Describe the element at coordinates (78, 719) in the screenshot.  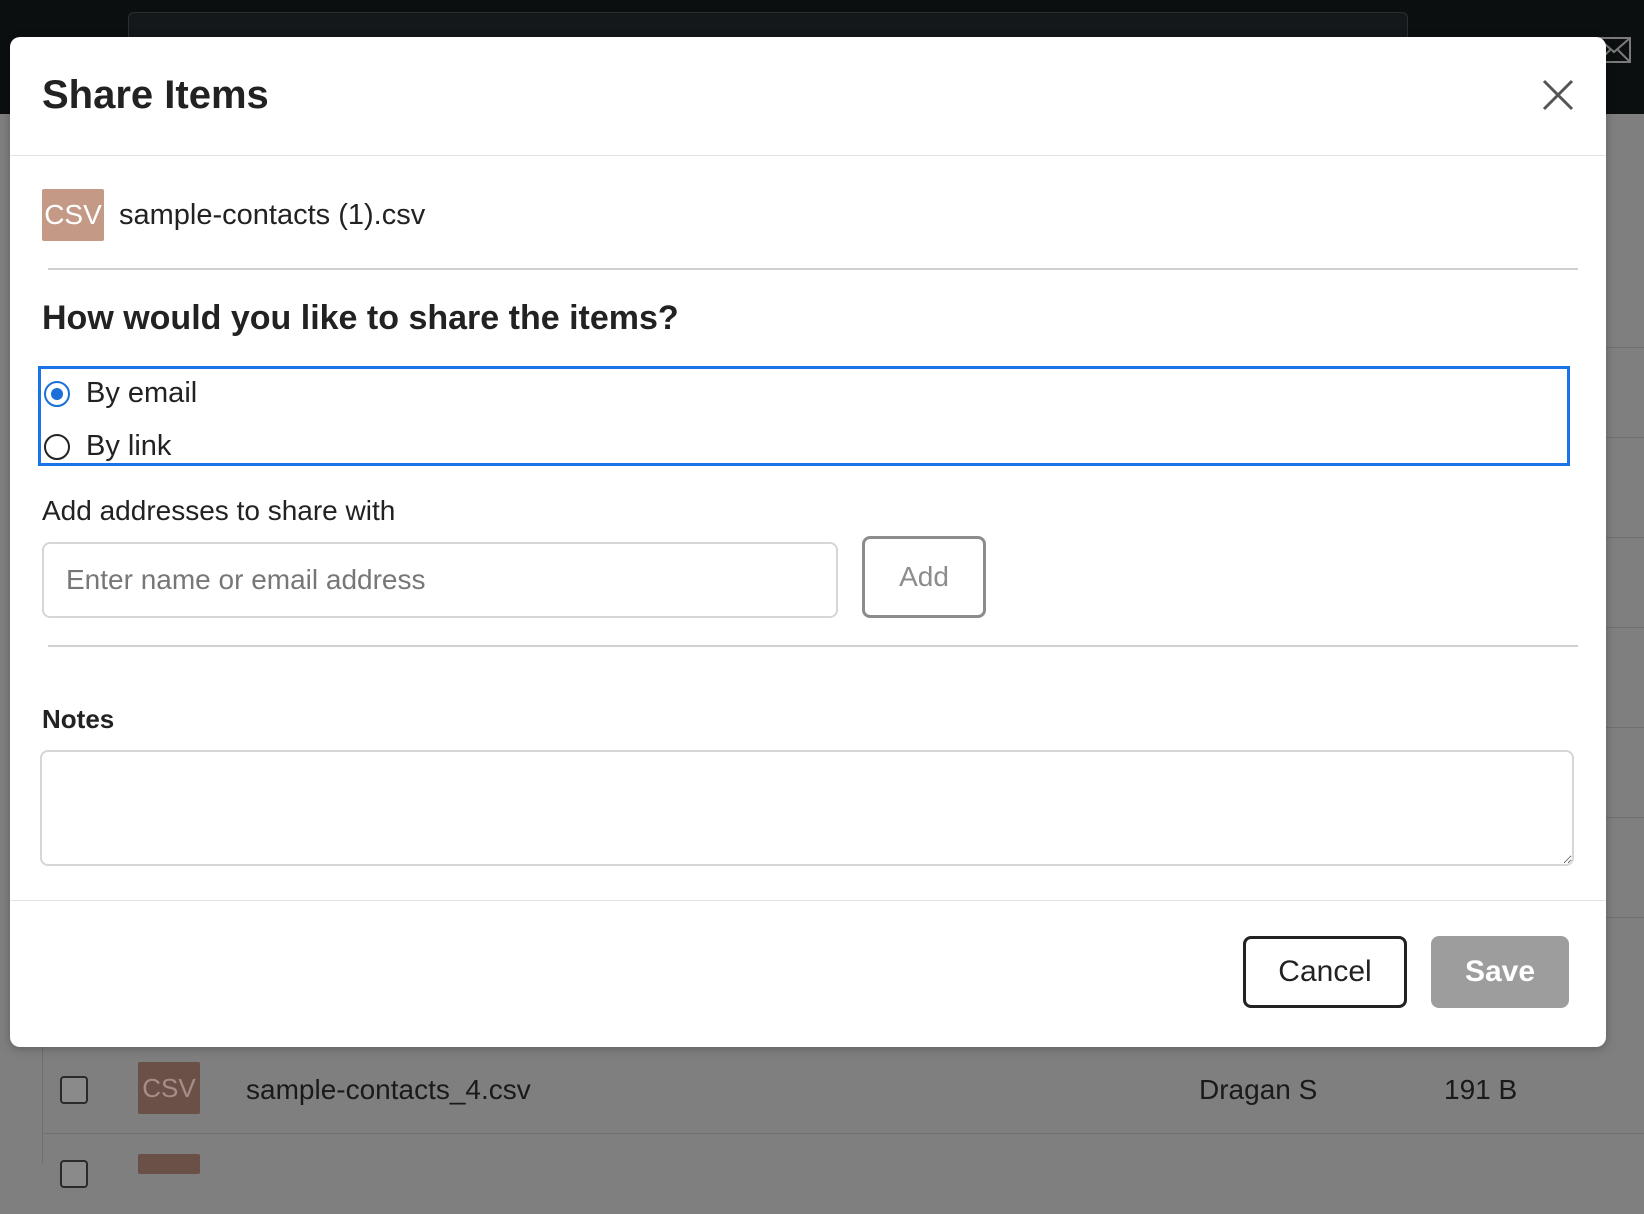
I see `notes-label: Notes` at that location.